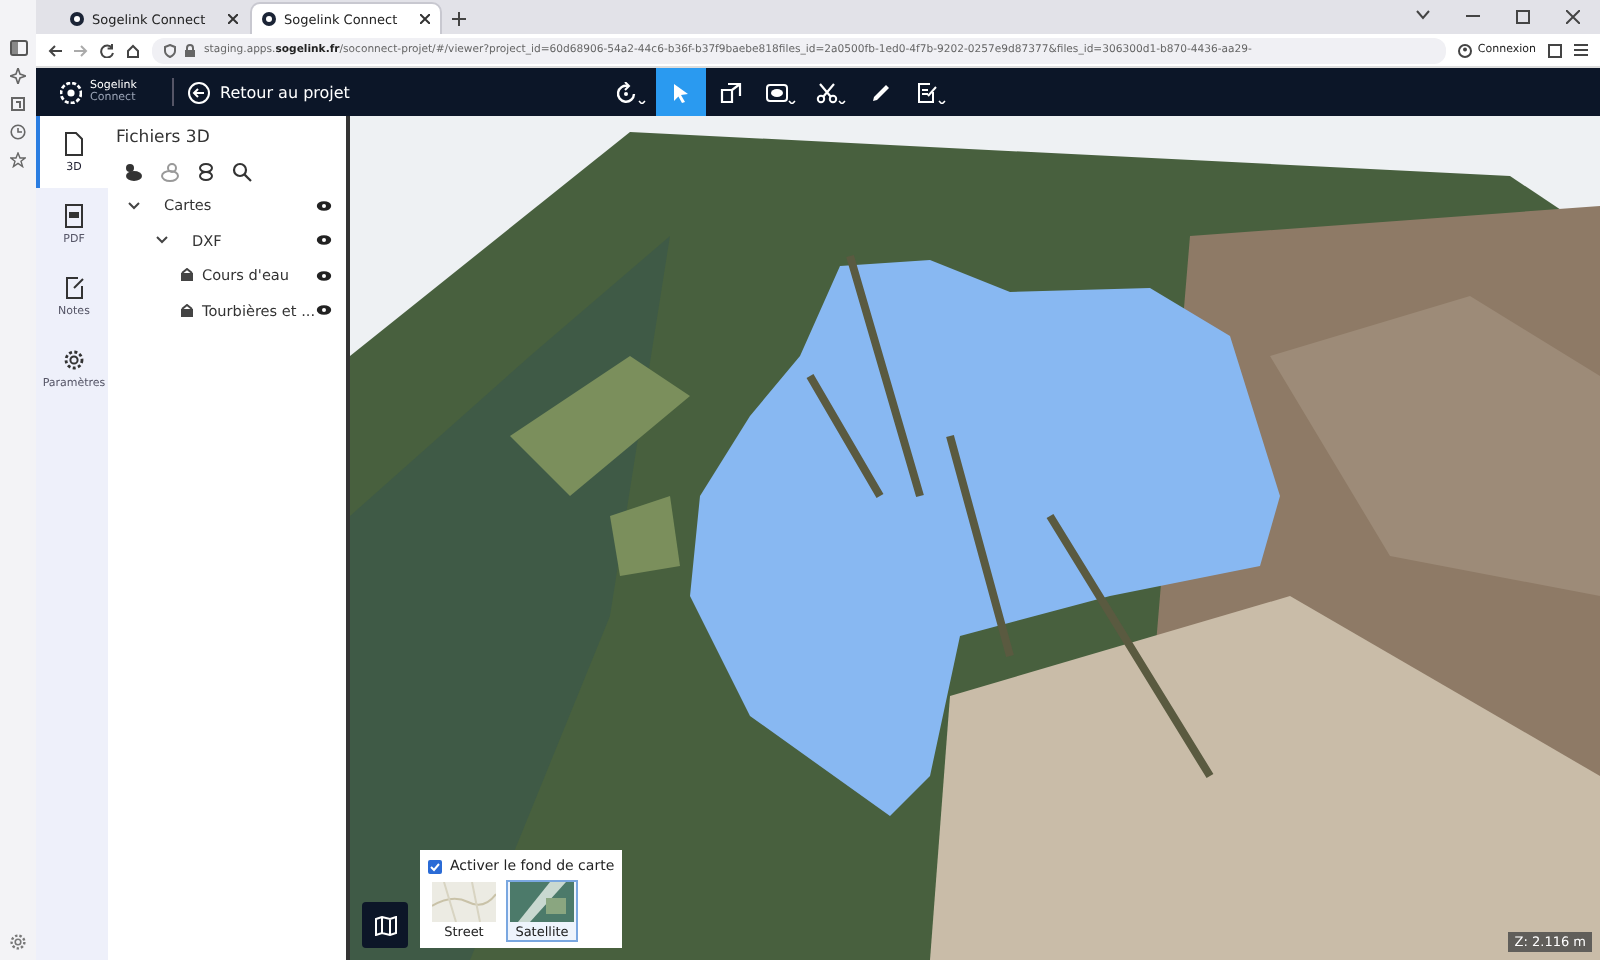 This screenshot has height=960, width=1600. Describe the element at coordinates (435, 866) in the screenshot. I see `checkbox` at that location.